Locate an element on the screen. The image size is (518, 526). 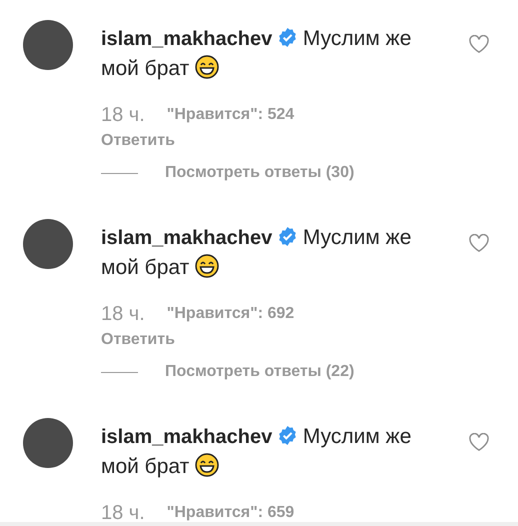
view-replies-link: Посмотреть ответы (30) is located at coordinates (259, 173).